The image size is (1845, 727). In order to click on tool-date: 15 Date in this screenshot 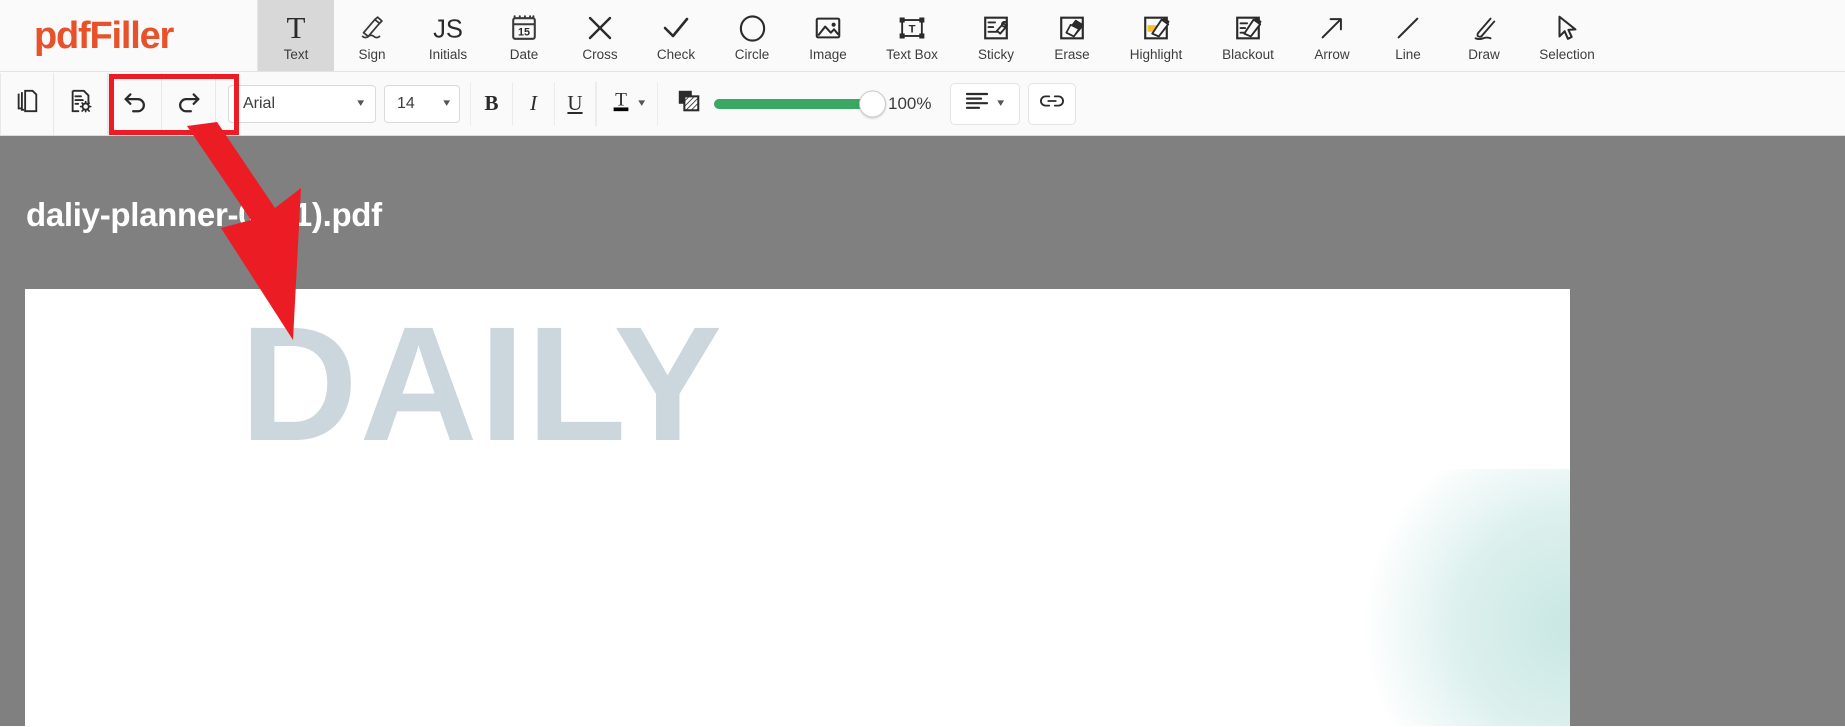, I will do `click(524, 35)`.